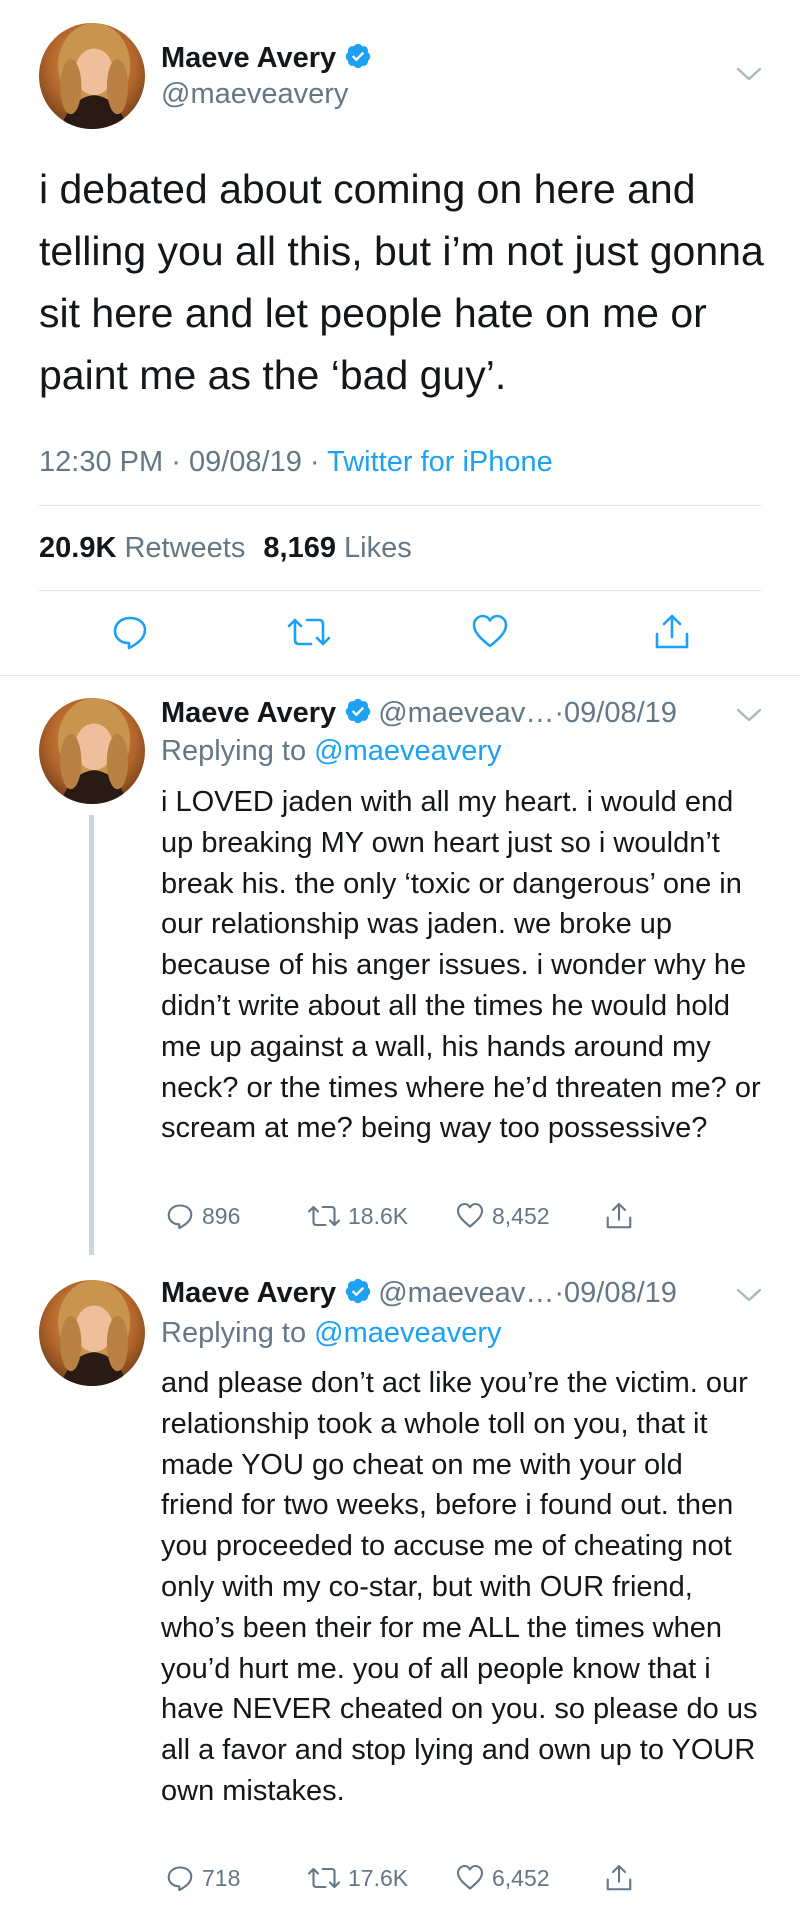  What do you see at coordinates (440, 462) in the screenshot?
I see `tweet-source-link: Twitter for iPhone` at bounding box center [440, 462].